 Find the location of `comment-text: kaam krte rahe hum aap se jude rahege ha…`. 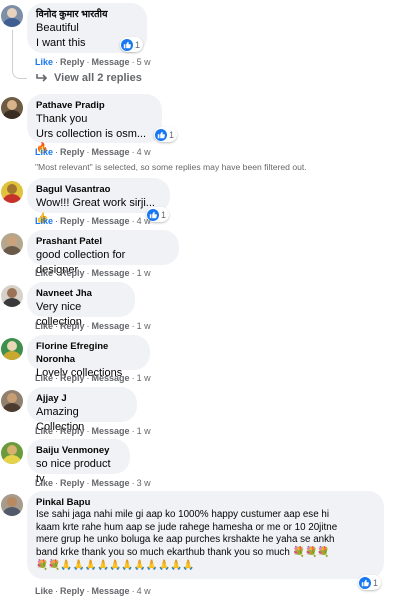

comment-text: kaam krte rahe hum aap se jude rahege ha… is located at coordinates (187, 527).